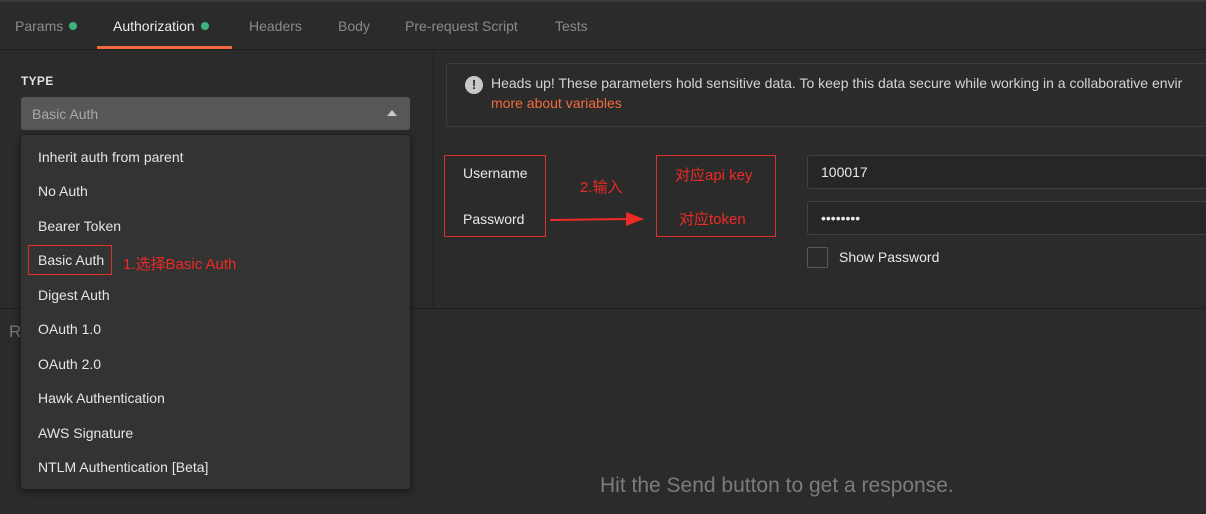 The width and height of the screenshot is (1206, 514). I want to click on tab-authorization: Authorization, so click(161, 30).